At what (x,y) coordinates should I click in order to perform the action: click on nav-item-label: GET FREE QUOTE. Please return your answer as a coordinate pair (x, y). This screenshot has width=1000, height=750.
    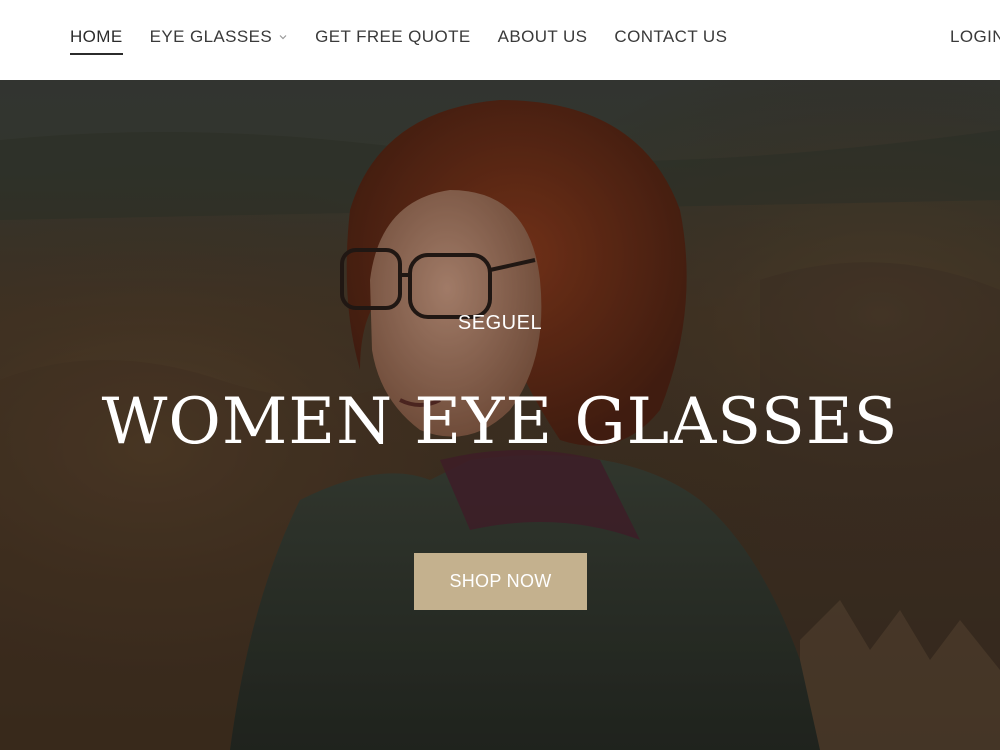
    Looking at the image, I should click on (393, 36).